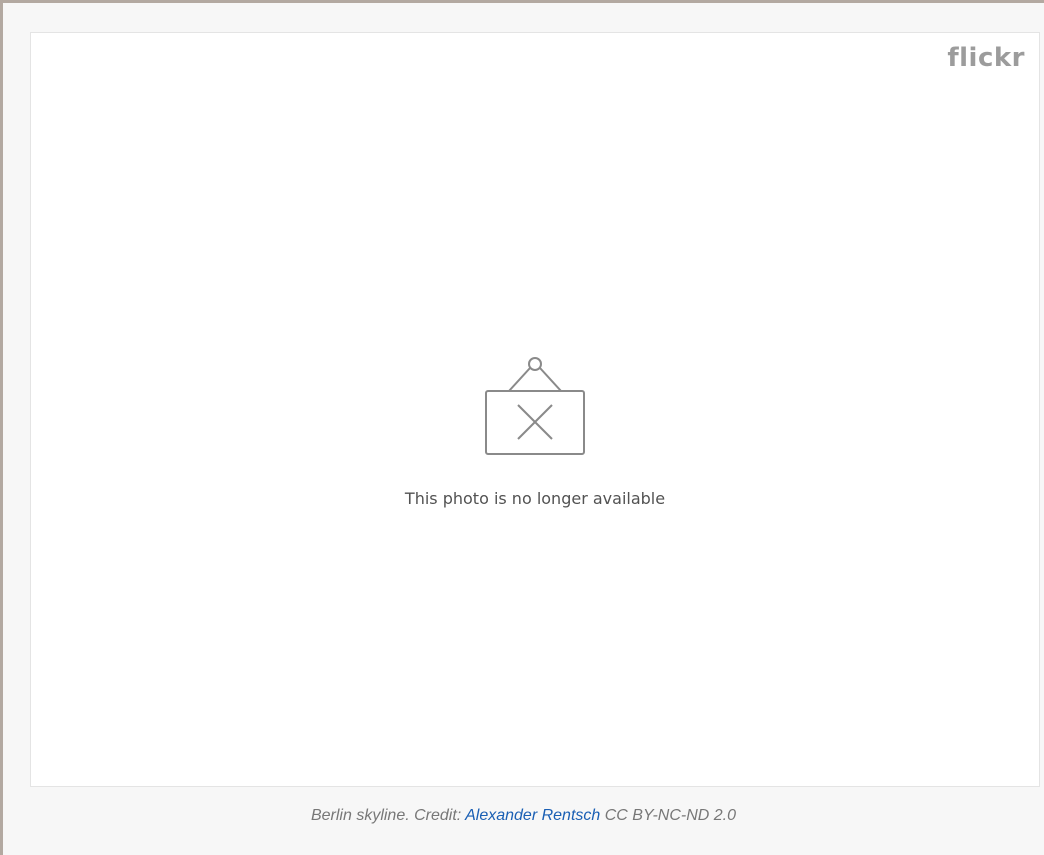 Image resolution: width=1044 pixels, height=855 pixels. What do you see at coordinates (388, 815) in the screenshot?
I see `caption-prefix: Berlin skyline. Credit:` at bounding box center [388, 815].